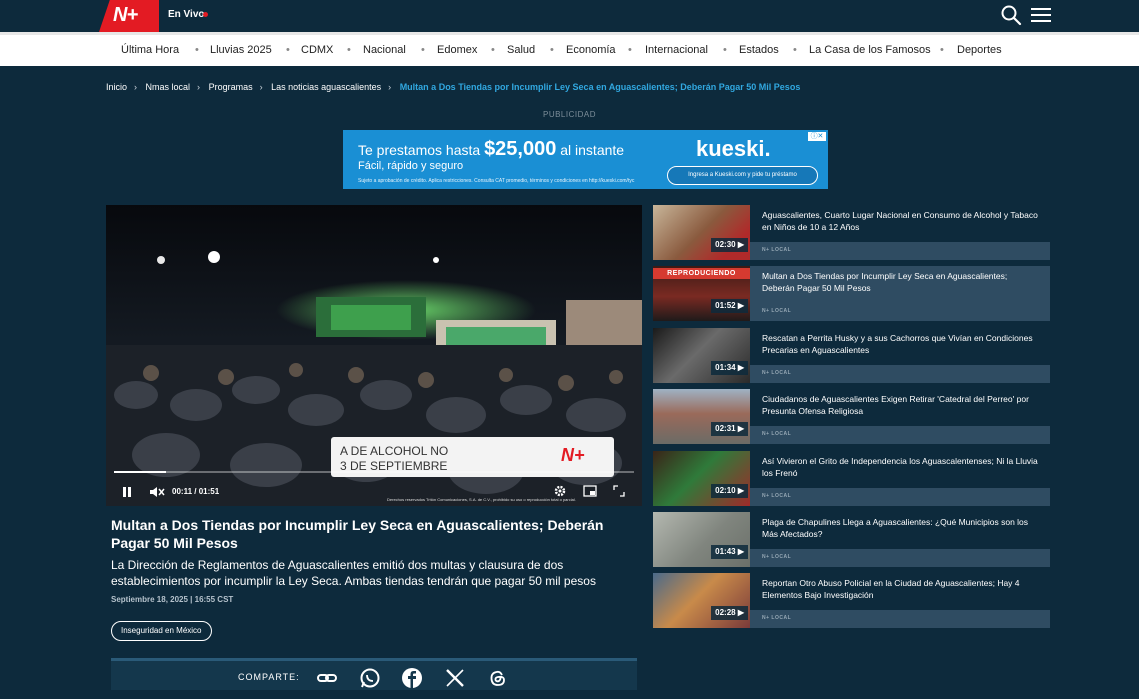 This screenshot has width=1139, height=699. I want to click on ad-label: PUBLICIDAD, so click(569, 114).